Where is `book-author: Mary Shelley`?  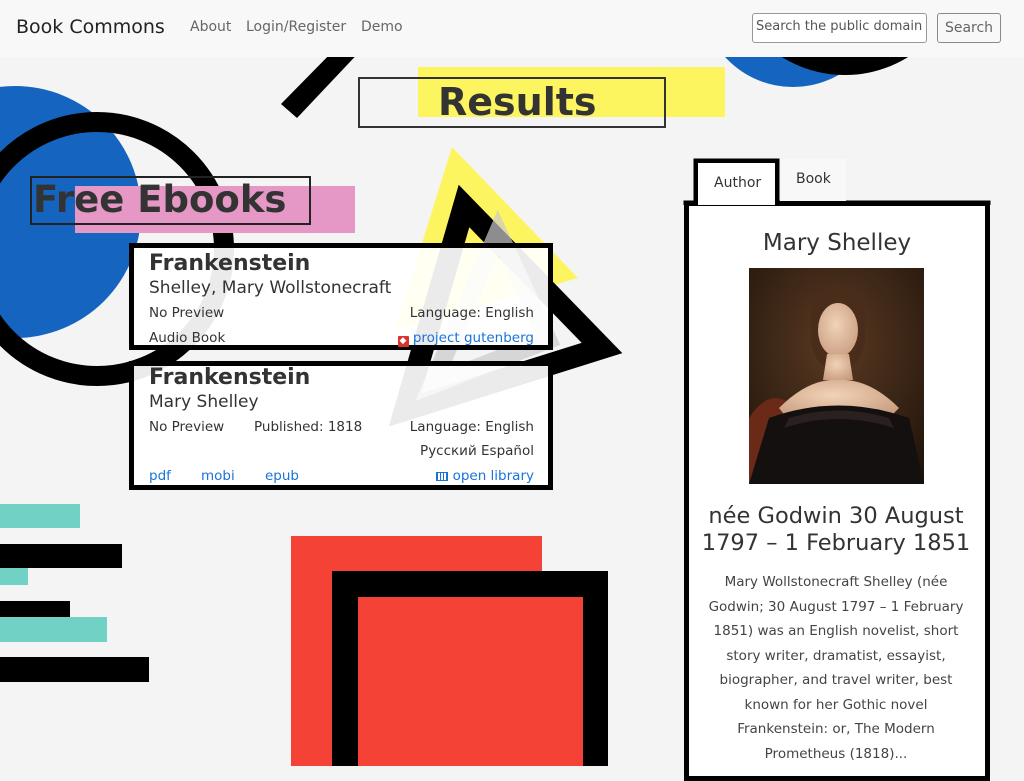 book-author: Mary Shelley is located at coordinates (204, 402).